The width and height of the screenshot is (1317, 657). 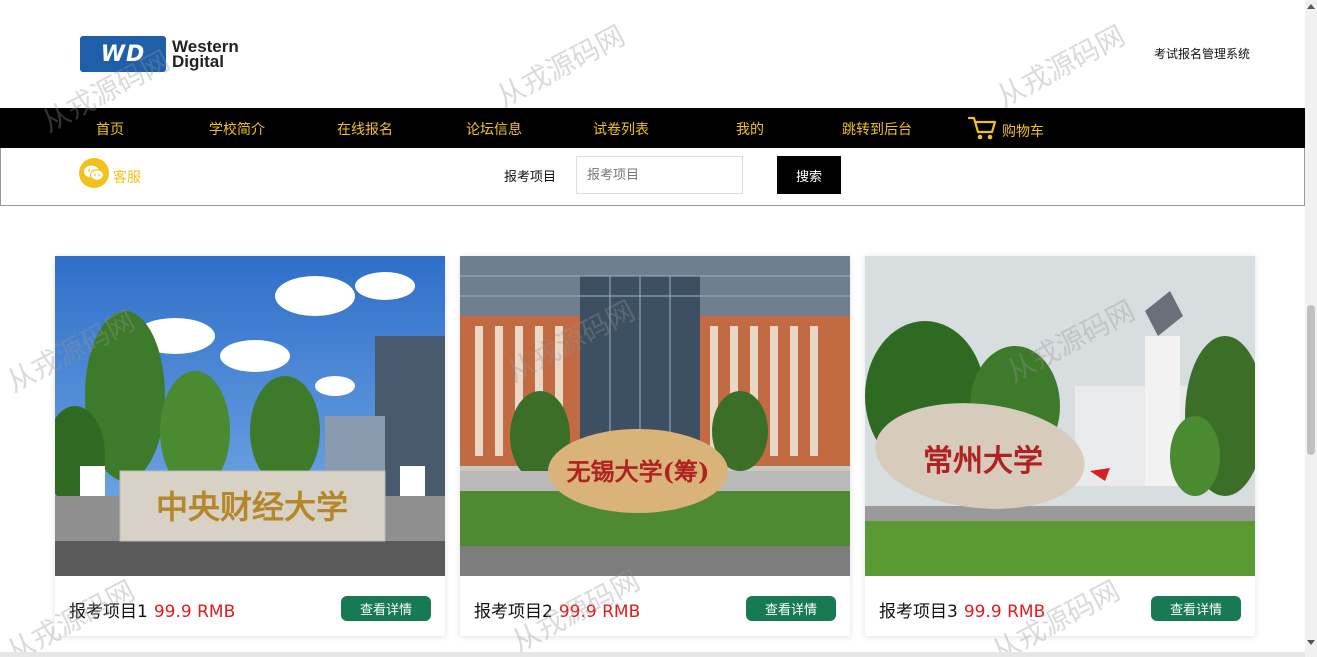 I want to click on search-button: 搜索, so click(x=809, y=175).